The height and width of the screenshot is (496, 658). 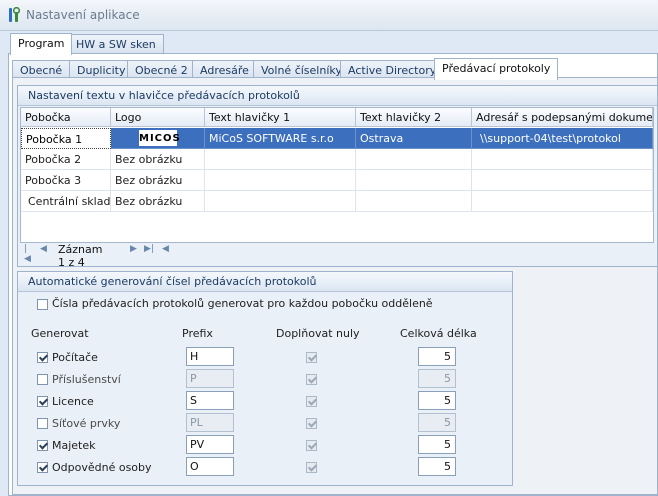 What do you see at coordinates (42, 467) in the screenshot?
I see `generate-responsible-persons-checkbox` at bounding box center [42, 467].